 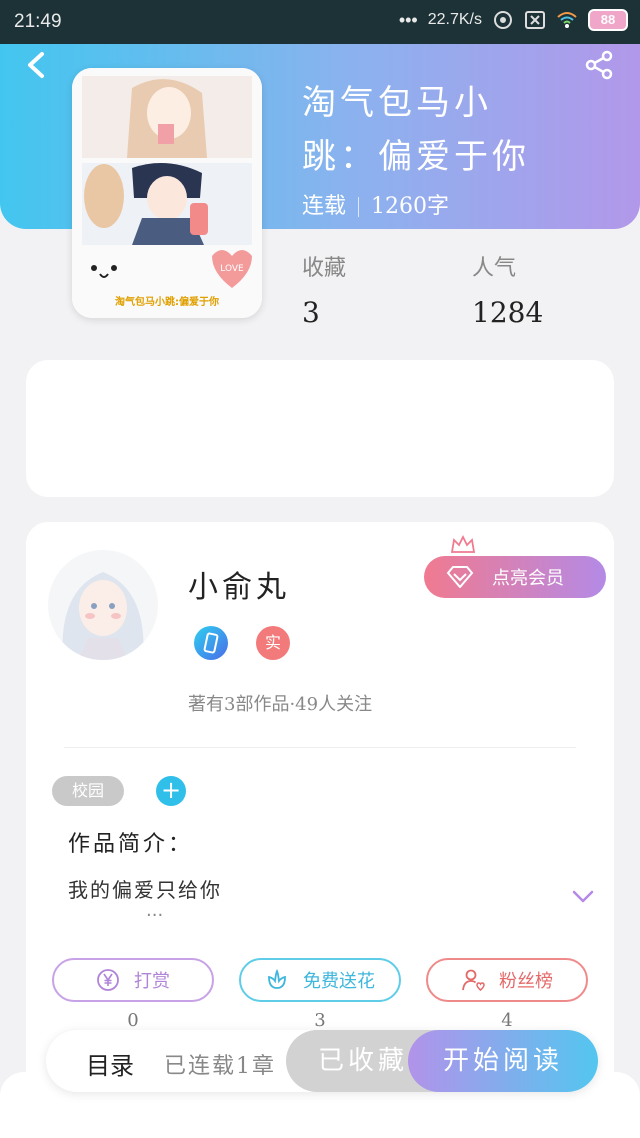 I want to click on favorites-label: 收藏, so click(x=324, y=268).